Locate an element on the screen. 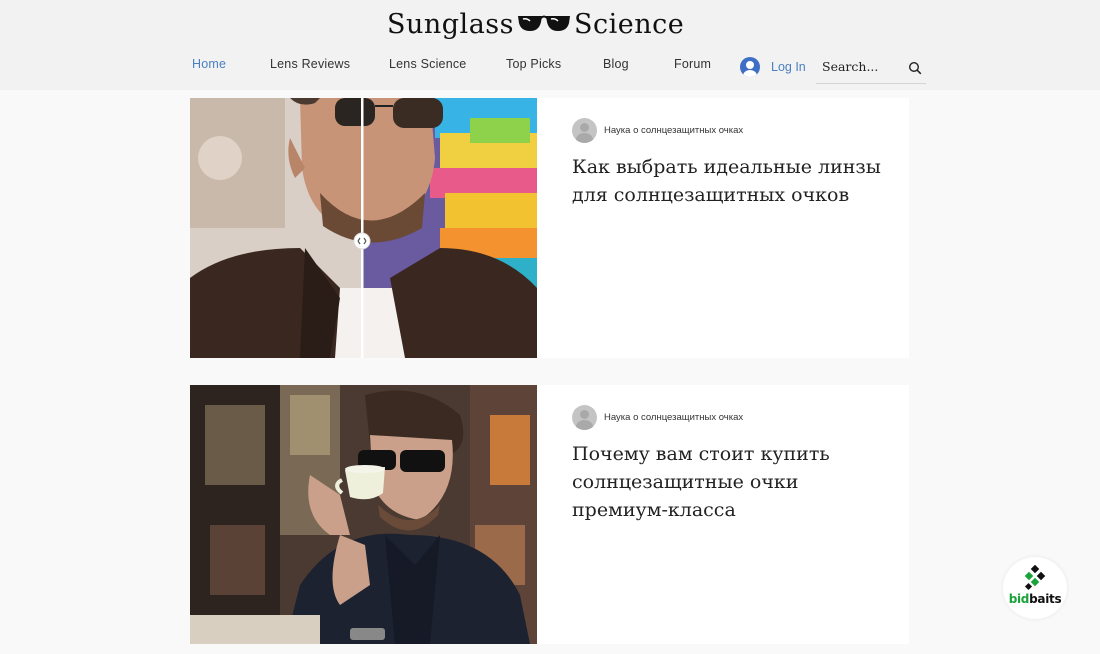 This screenshot has width=1100, height=654. login-button: Log In is located at coordinates (773, 67).